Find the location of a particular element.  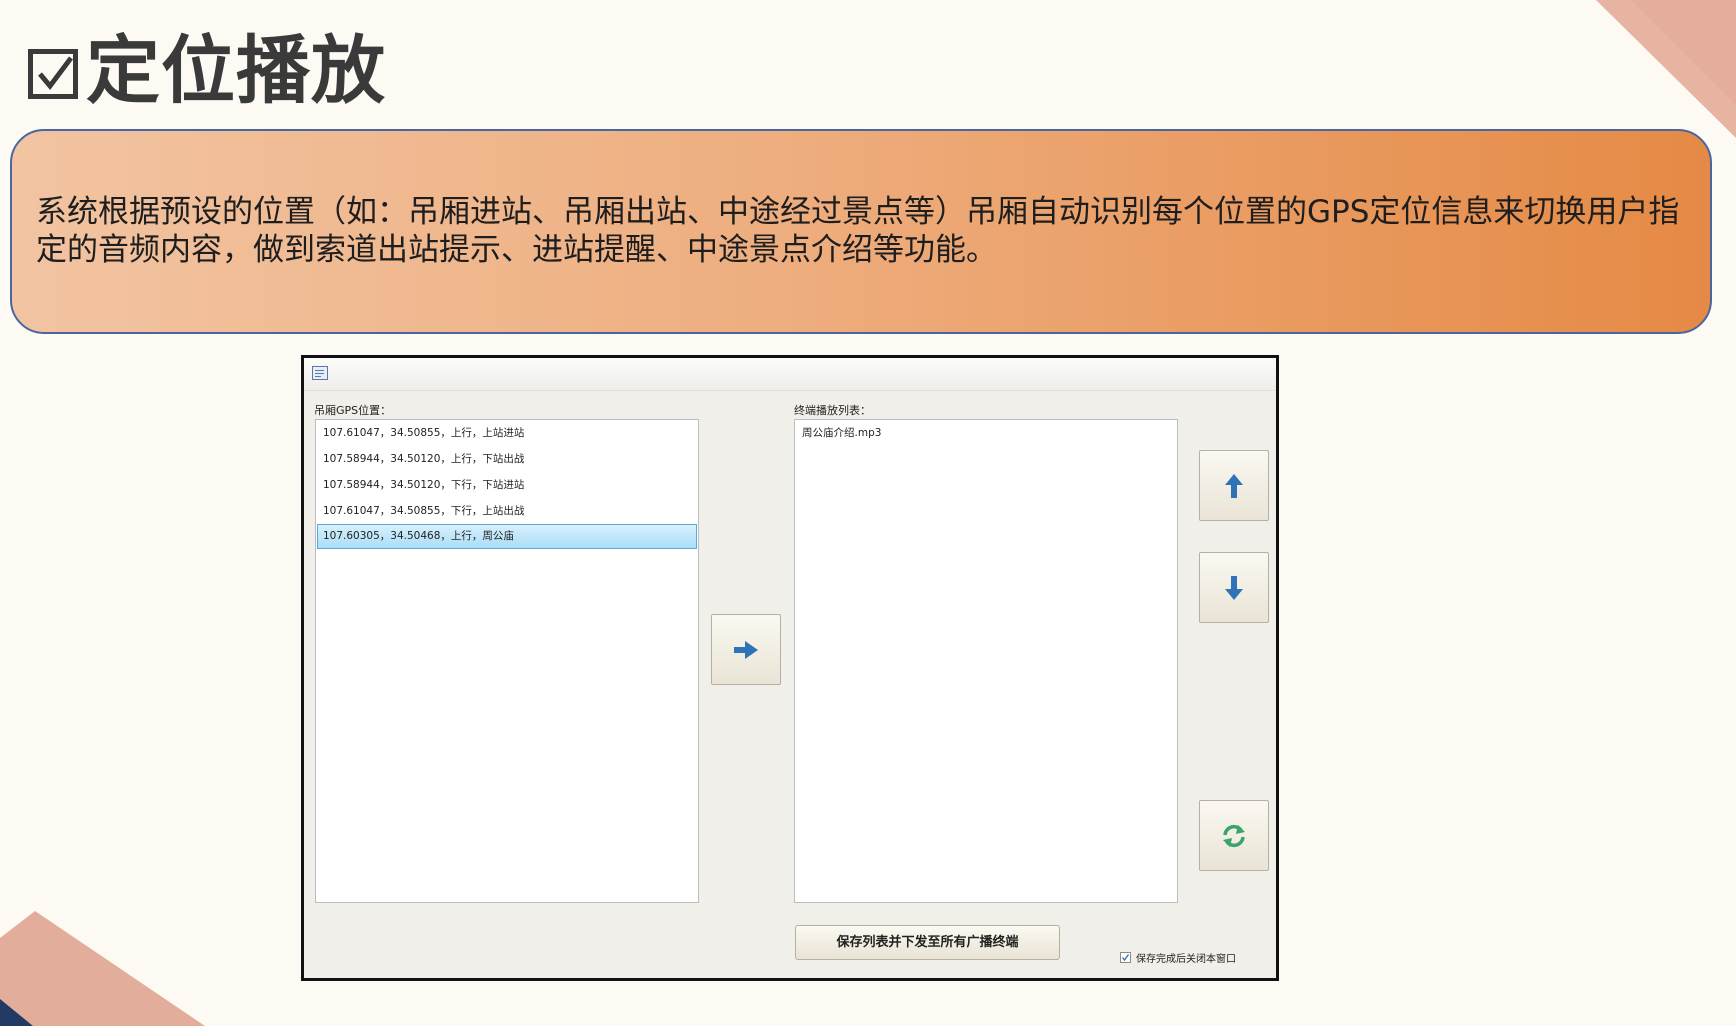

move-up-button is located at coordinates (1234, 485).